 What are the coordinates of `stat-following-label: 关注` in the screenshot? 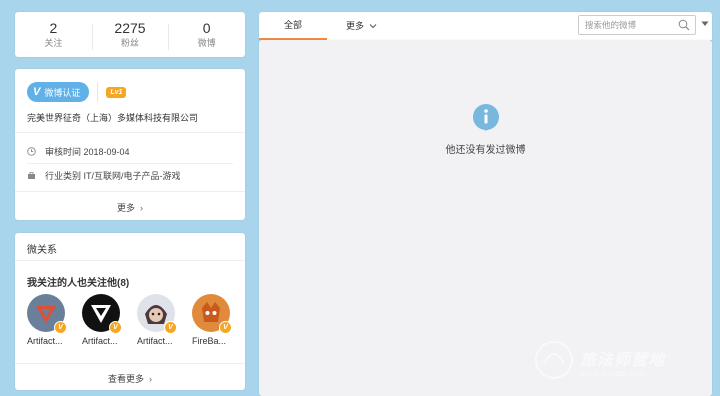 It's located at (53, 43).